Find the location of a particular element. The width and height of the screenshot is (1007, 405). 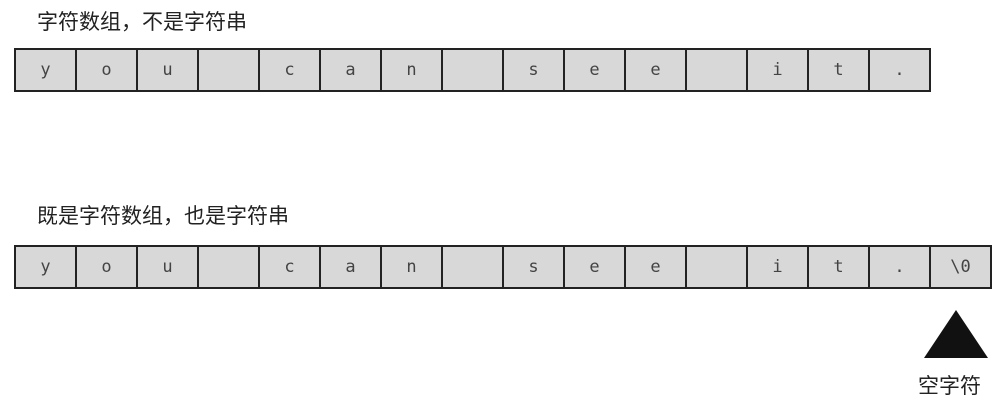

string-row: you can see i t. \0 is located at coordinates (503, 267).